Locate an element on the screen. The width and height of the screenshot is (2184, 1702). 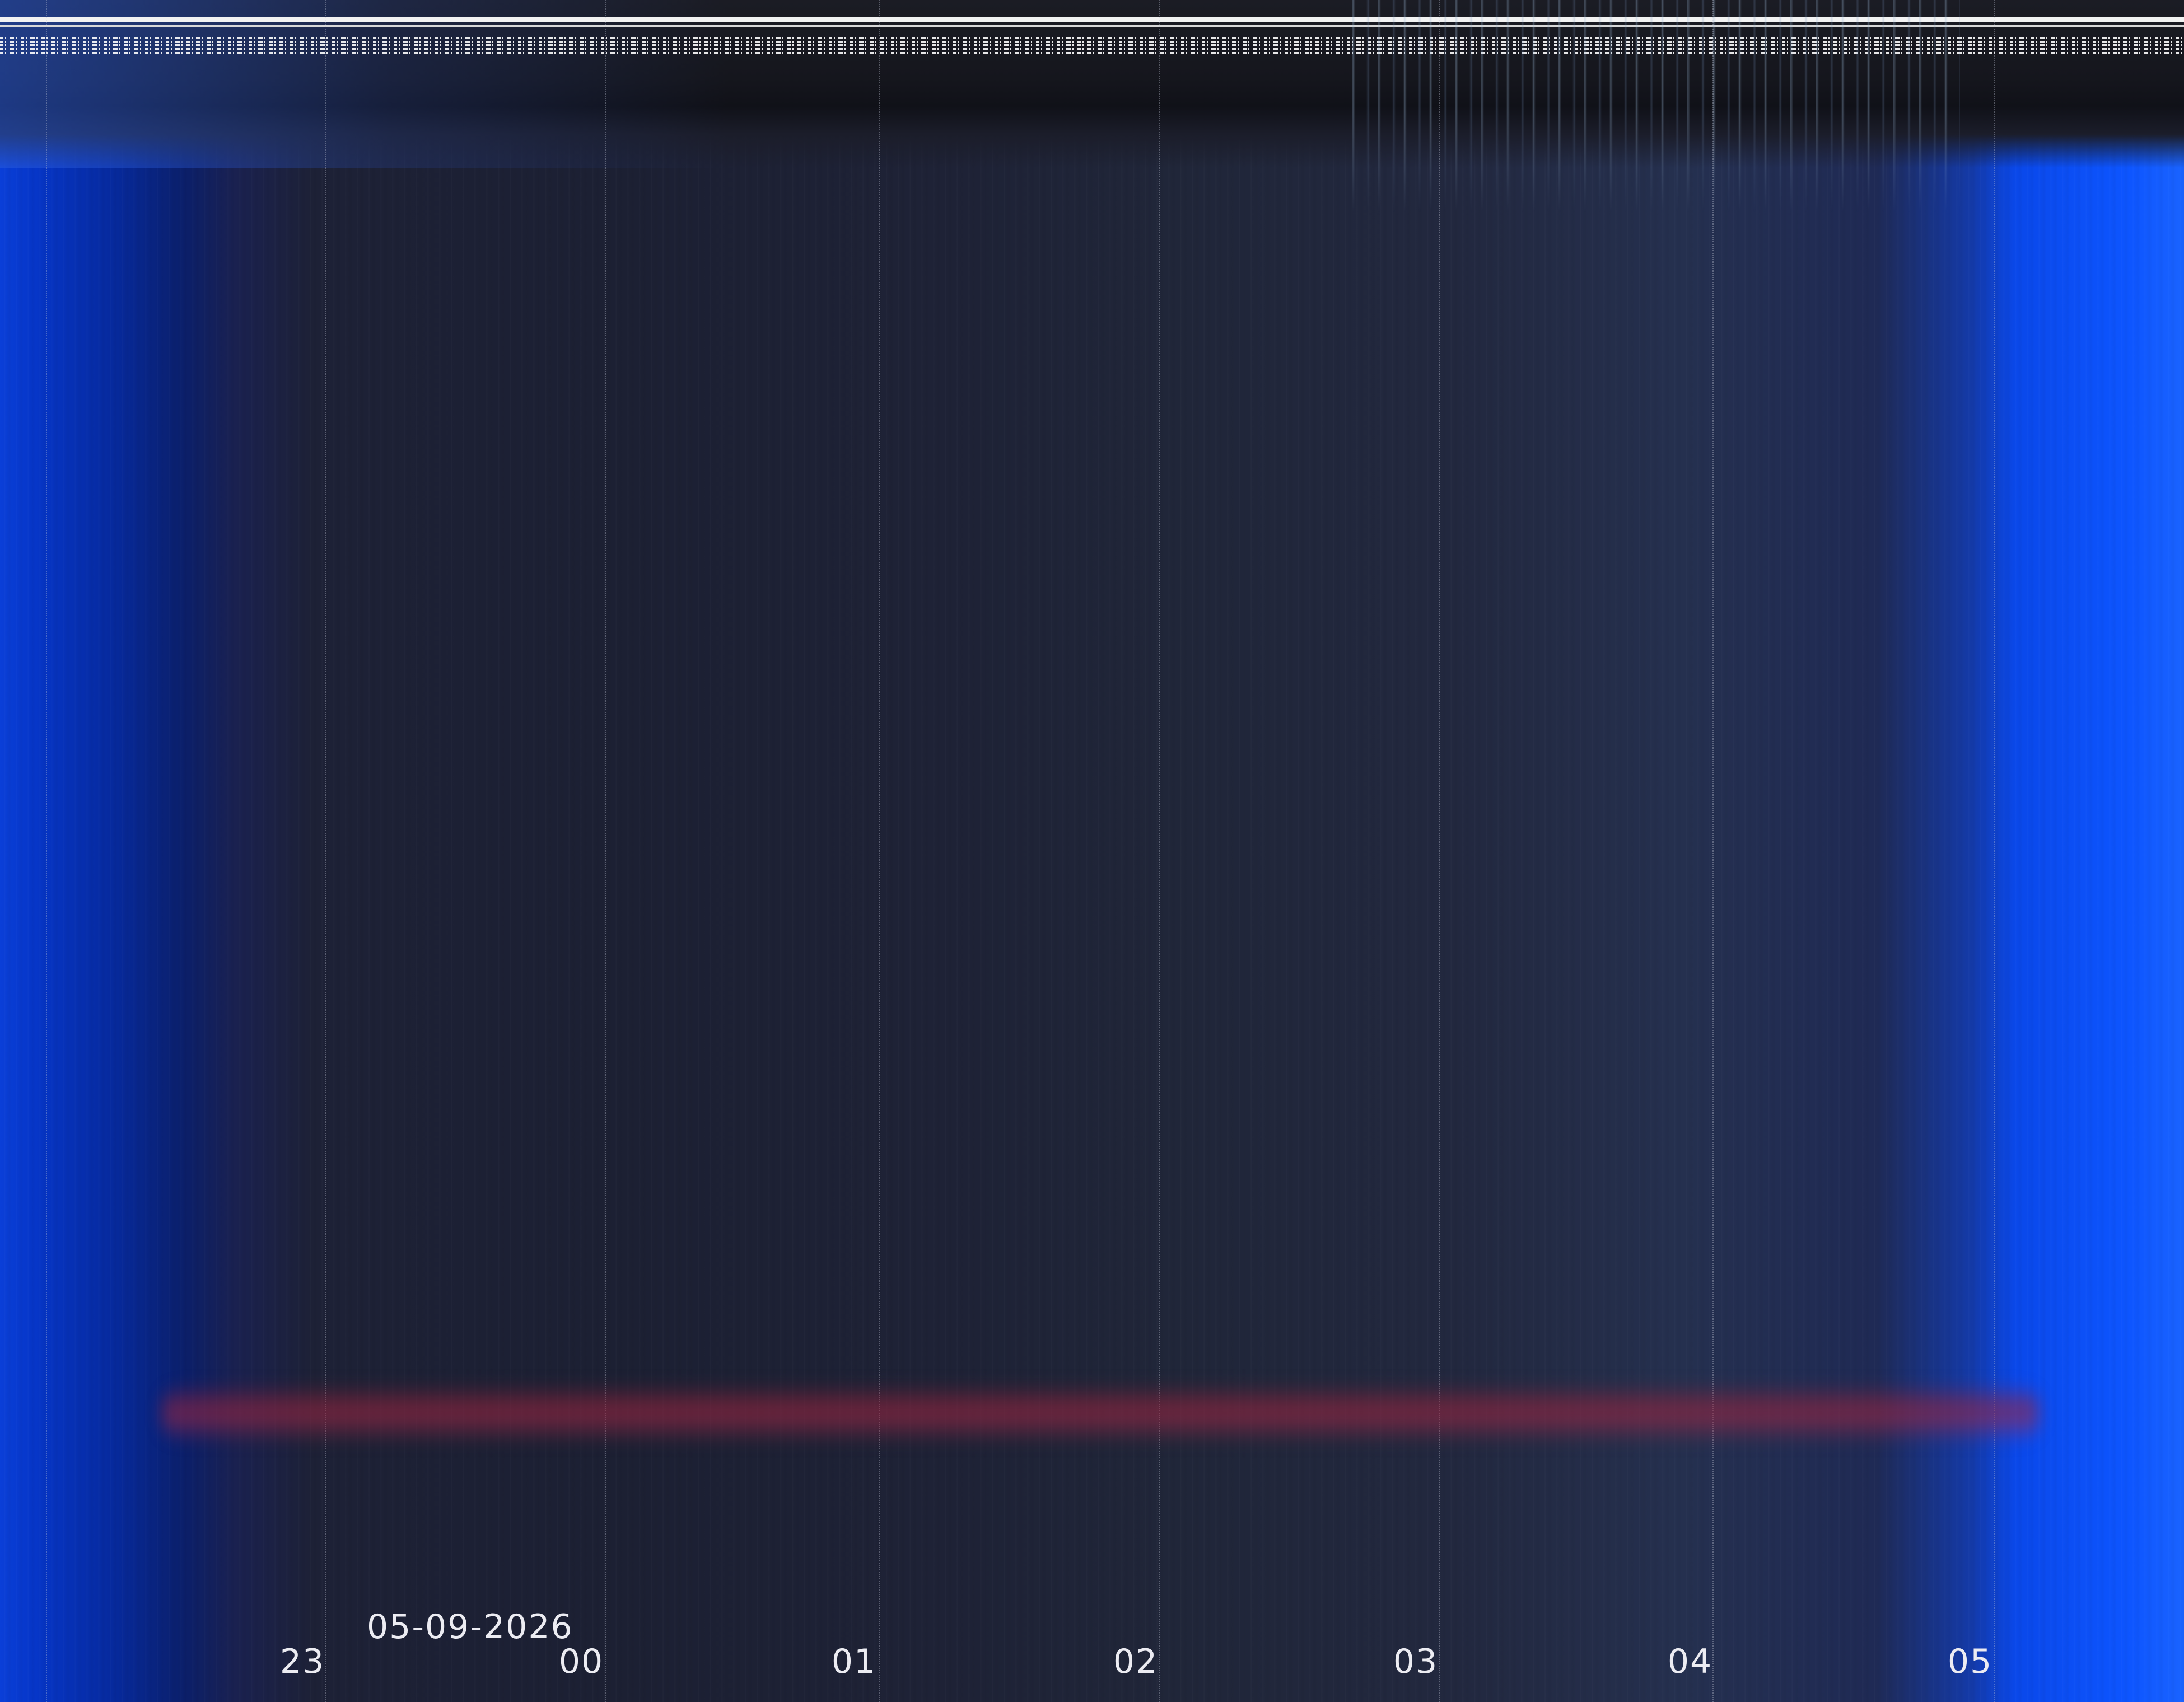
header-glitch-strip is located at coordinates (1092, 46).